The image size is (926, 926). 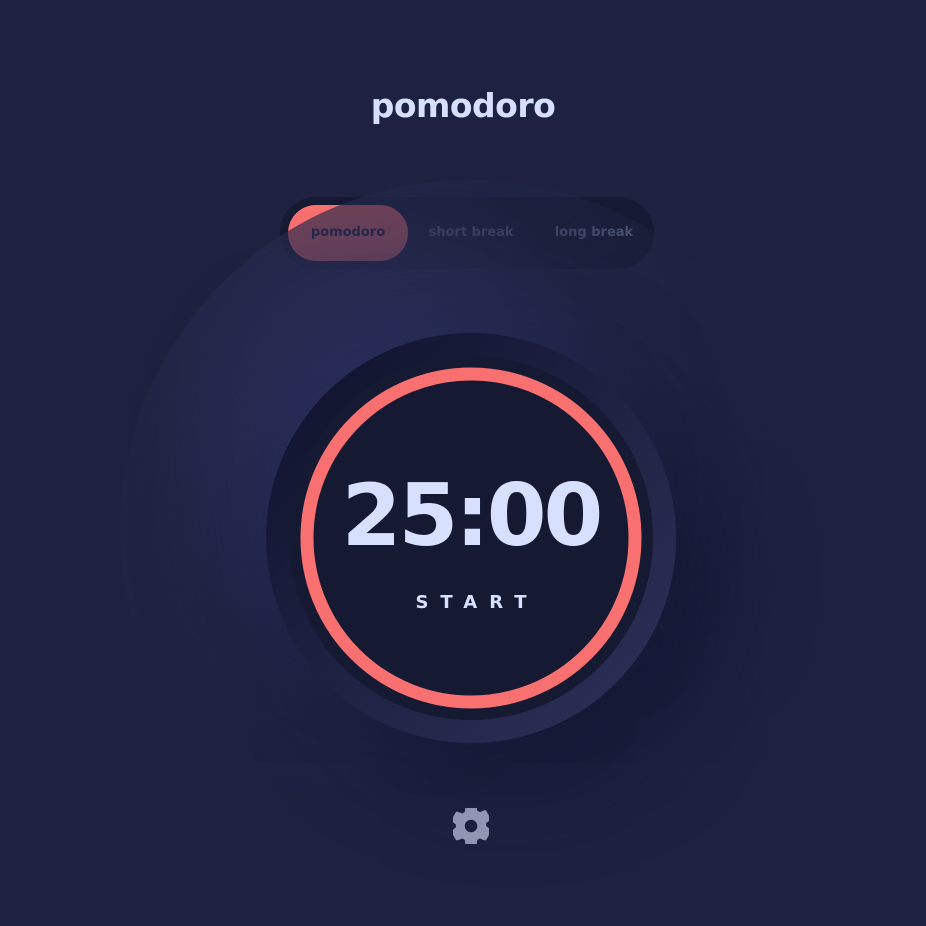 I want to click on tab-short-break: short break, so click(x=471, y=233).